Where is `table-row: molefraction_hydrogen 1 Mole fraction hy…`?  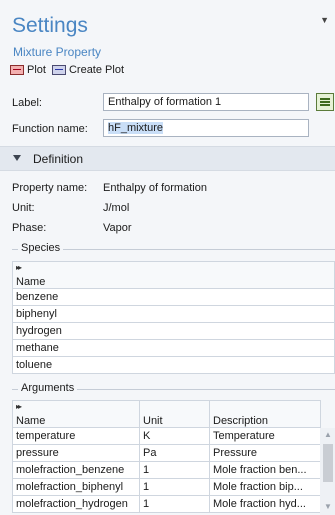
table-row: molefraction_hydrogen 1 Mole fraction hy… is located at coordinates (166, 504).